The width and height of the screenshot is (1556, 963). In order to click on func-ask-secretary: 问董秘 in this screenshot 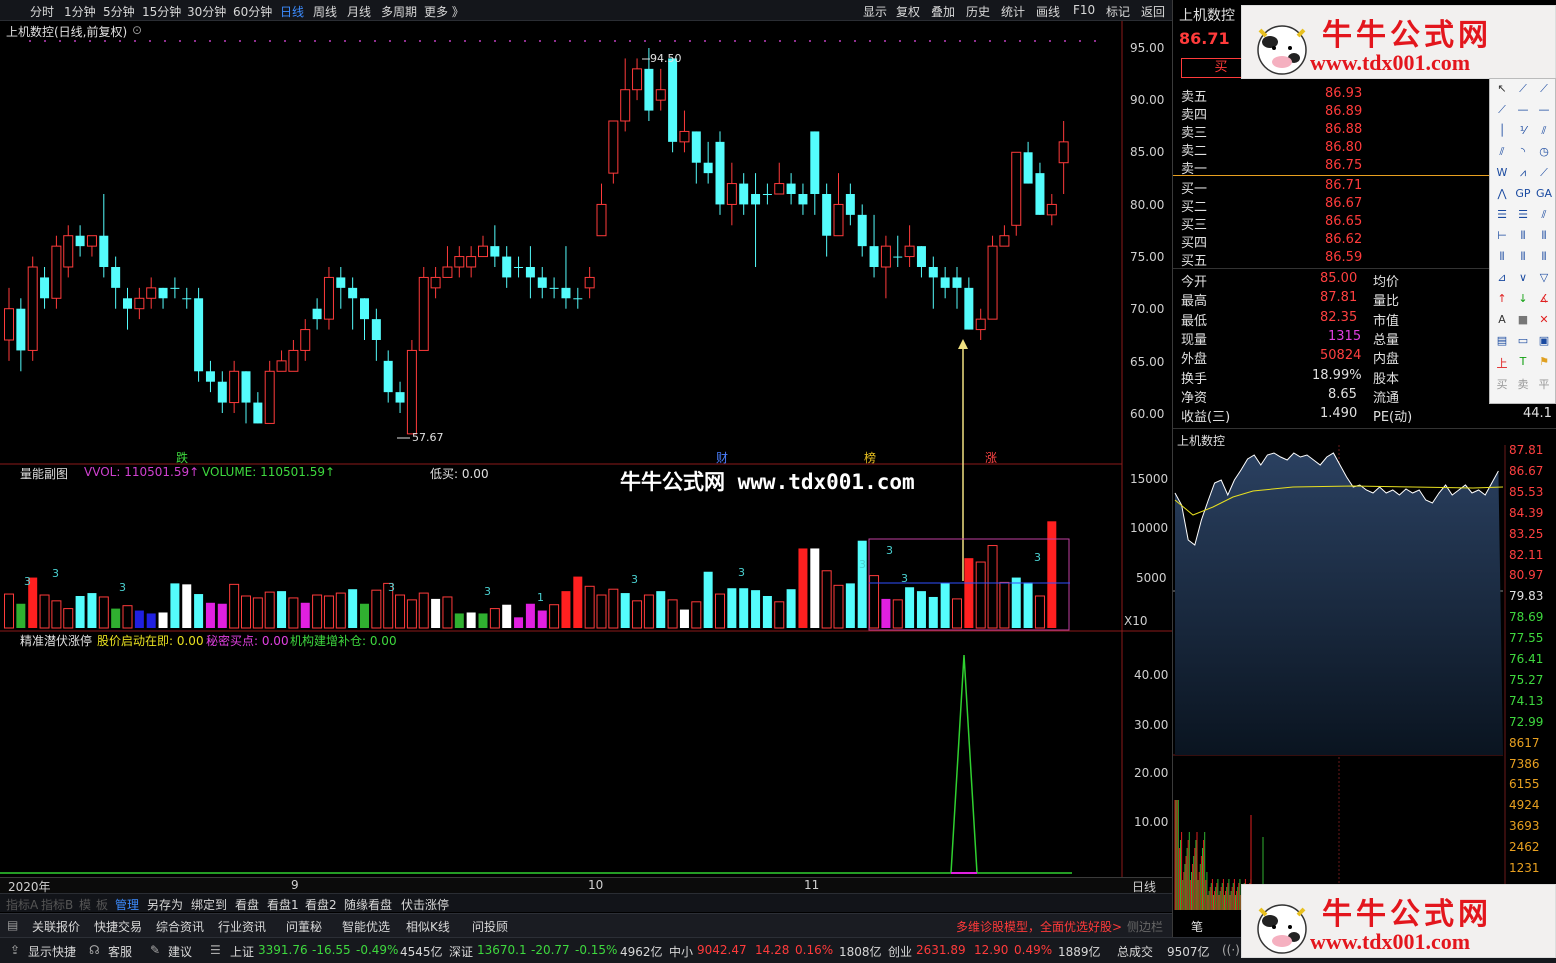, I will do `click(304, 926)`.